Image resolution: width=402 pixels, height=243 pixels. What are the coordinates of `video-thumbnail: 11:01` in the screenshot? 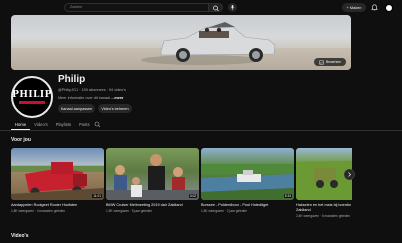 It's located at (57, 174).